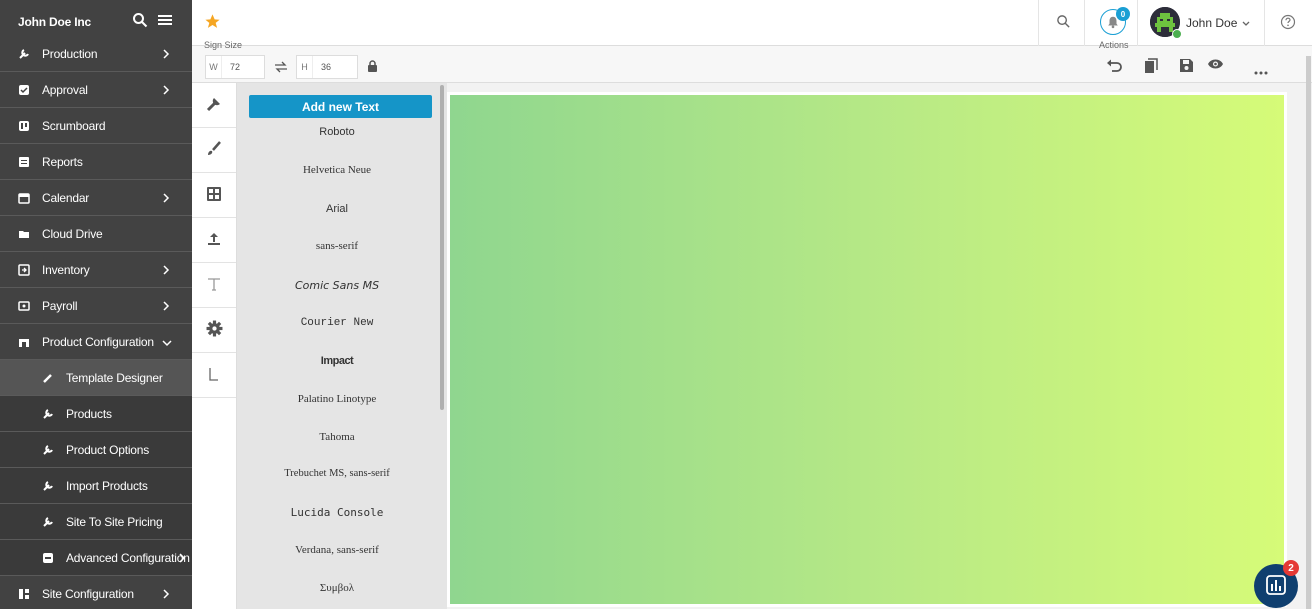  What do you see at coordinates (1151, 67) in the screenshot?
I see `copy-icon` at bounding box center [1151, 67].